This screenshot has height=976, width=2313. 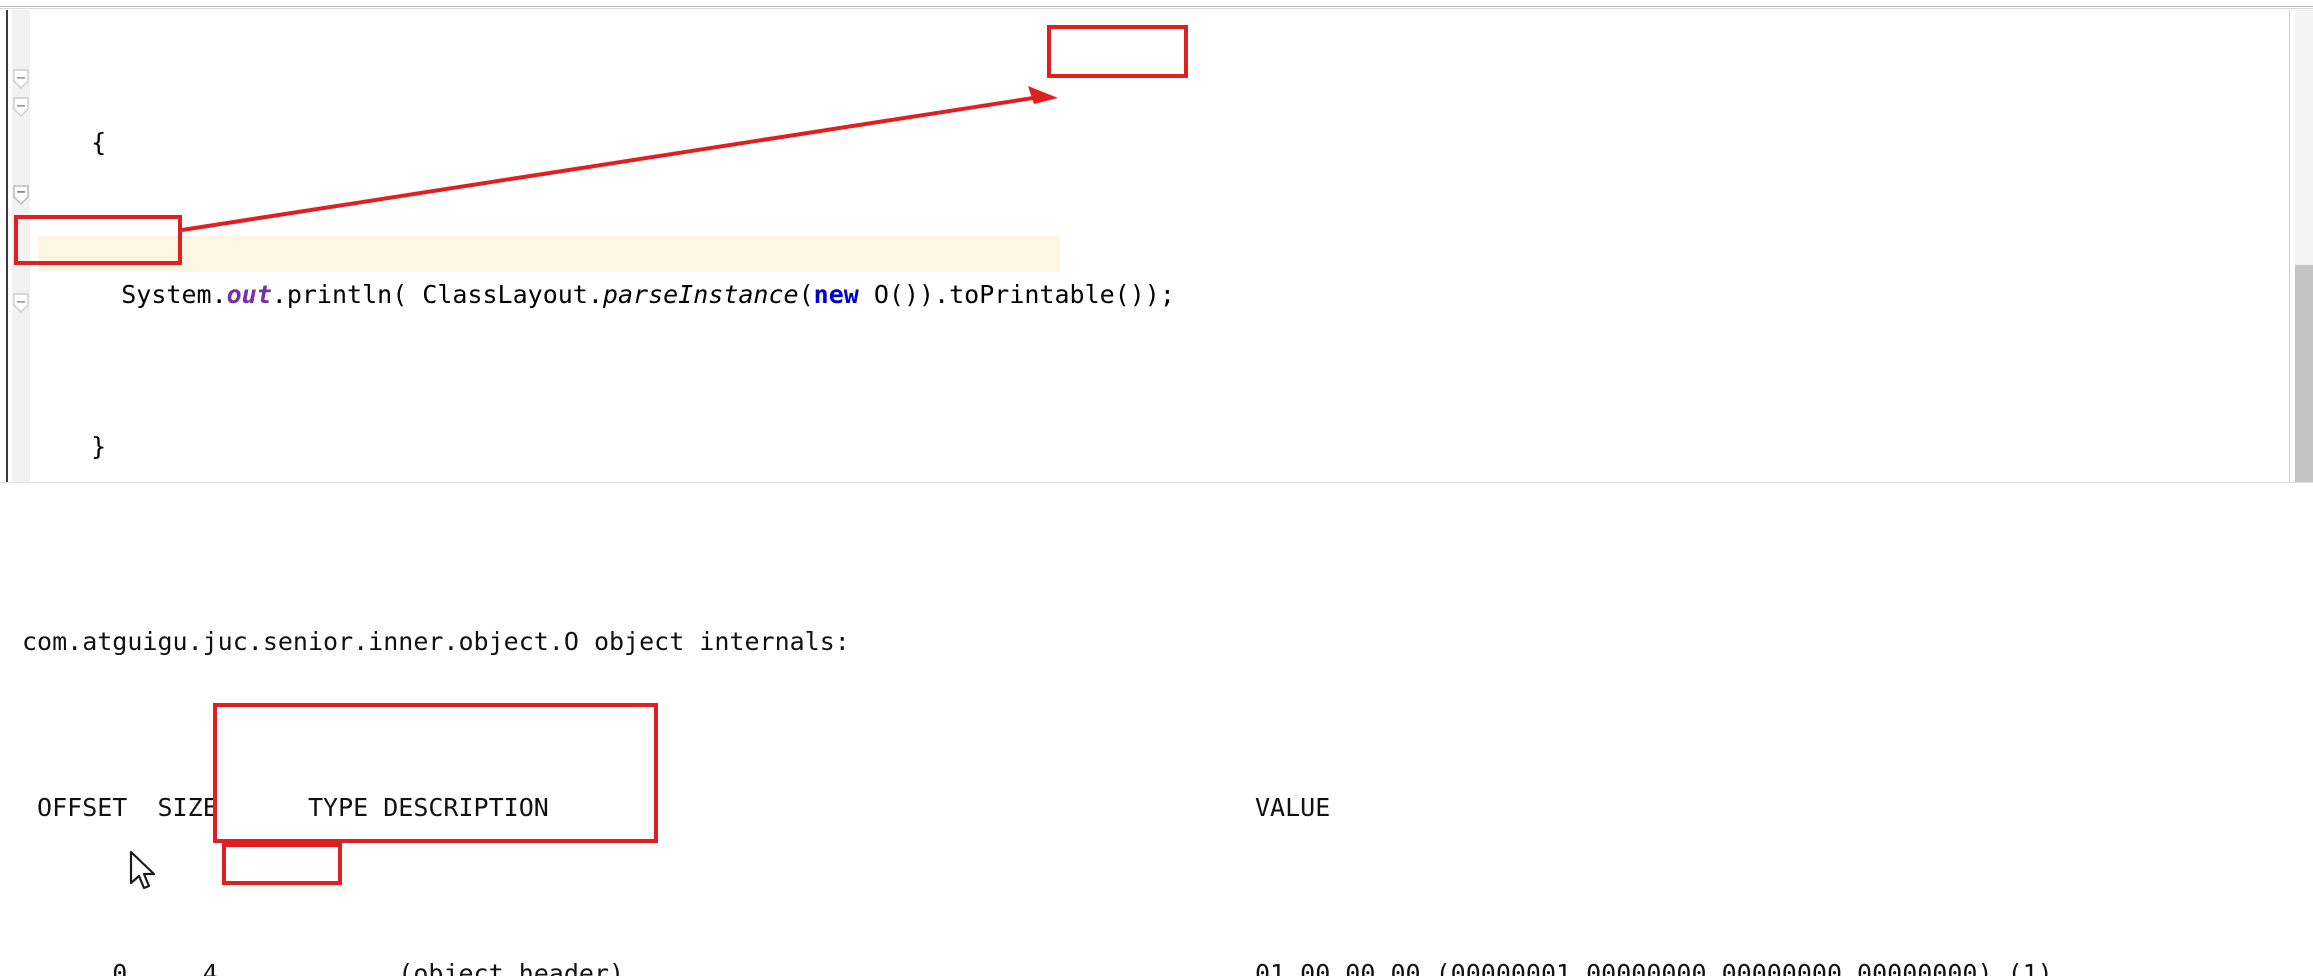 I want to click on editor-vertical-scrollbar, so click(x=2301, y=246).